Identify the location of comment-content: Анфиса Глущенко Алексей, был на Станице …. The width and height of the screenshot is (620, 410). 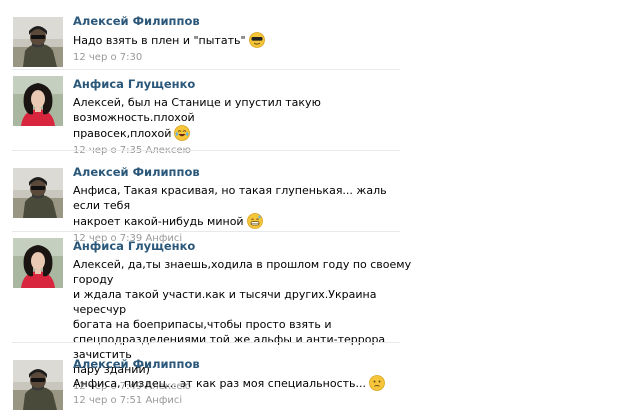
(243, 117).